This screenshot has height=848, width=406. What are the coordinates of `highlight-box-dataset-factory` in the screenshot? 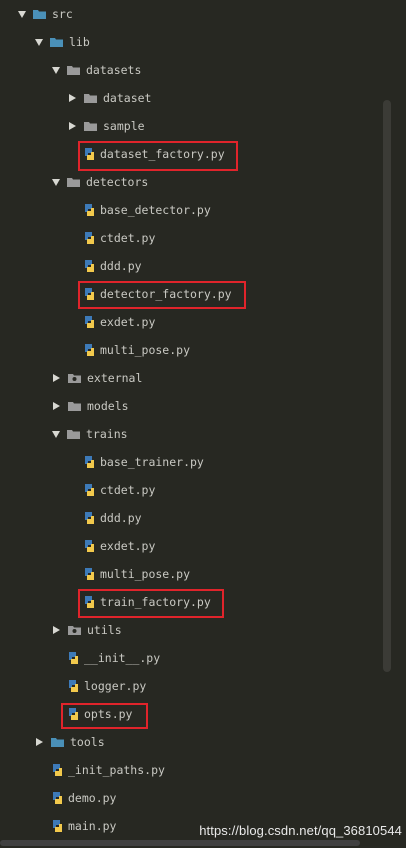 It's located at (158, 156).